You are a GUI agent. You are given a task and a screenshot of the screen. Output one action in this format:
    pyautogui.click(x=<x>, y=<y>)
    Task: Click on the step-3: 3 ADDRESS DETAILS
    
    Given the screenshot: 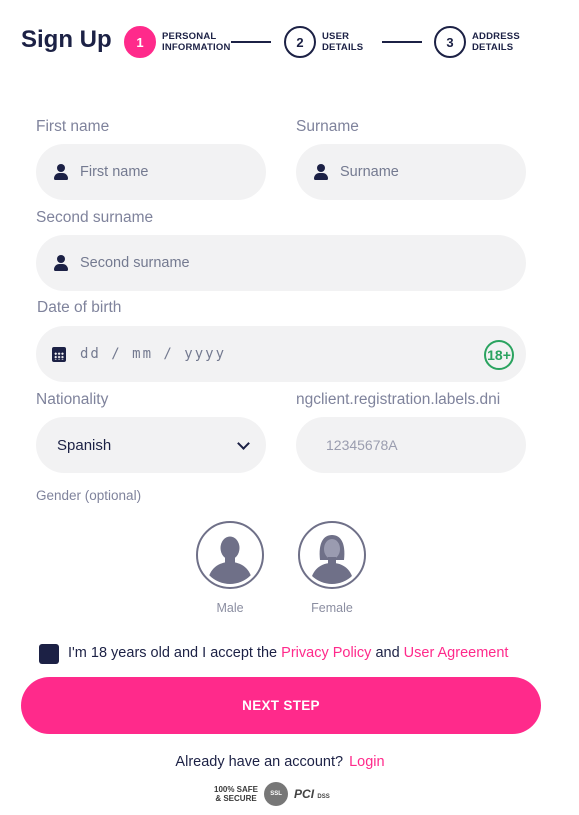 What is the action you would take?
    pyautogui.click(x=477, y=42)
    